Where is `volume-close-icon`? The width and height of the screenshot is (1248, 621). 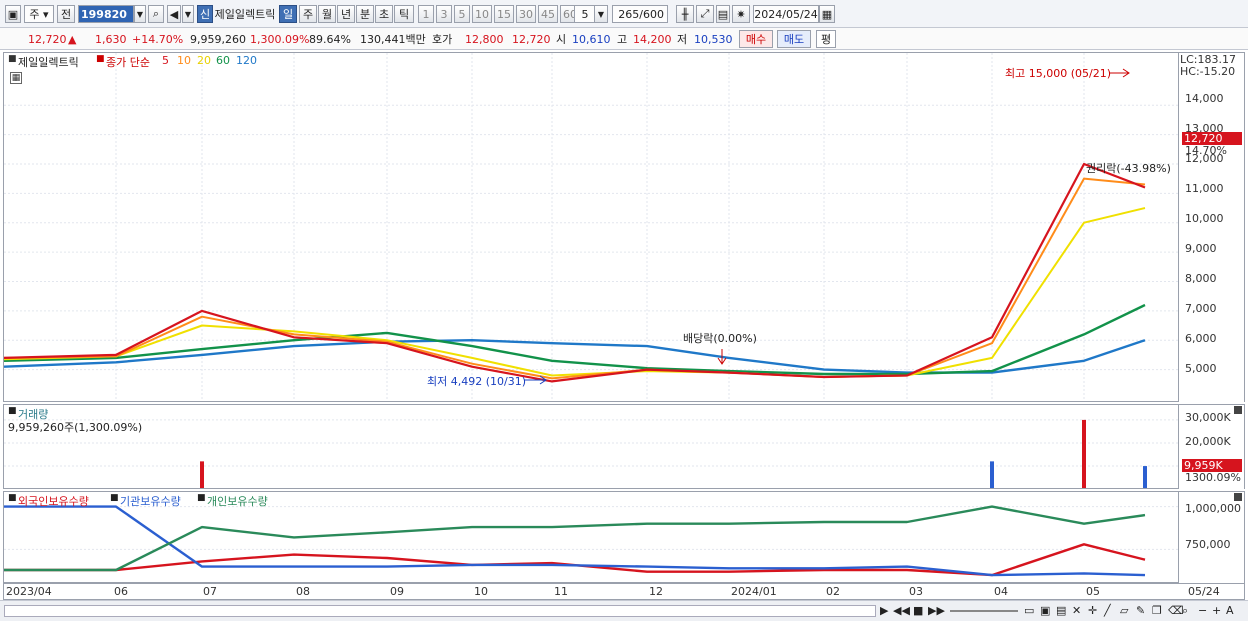 volume-close-icon is located at coordinates (1238, 410).